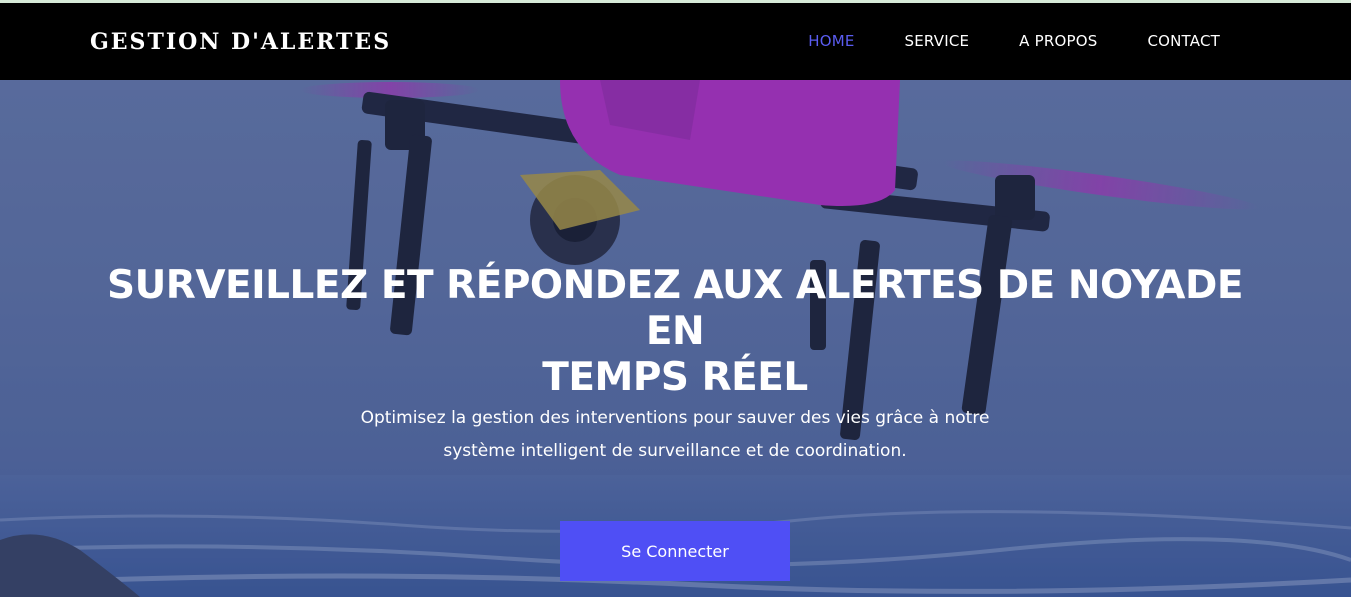 The image size is (1351, 597). I want to click on brand-logo: GESTION D'ALERTES, so click(240, 42).